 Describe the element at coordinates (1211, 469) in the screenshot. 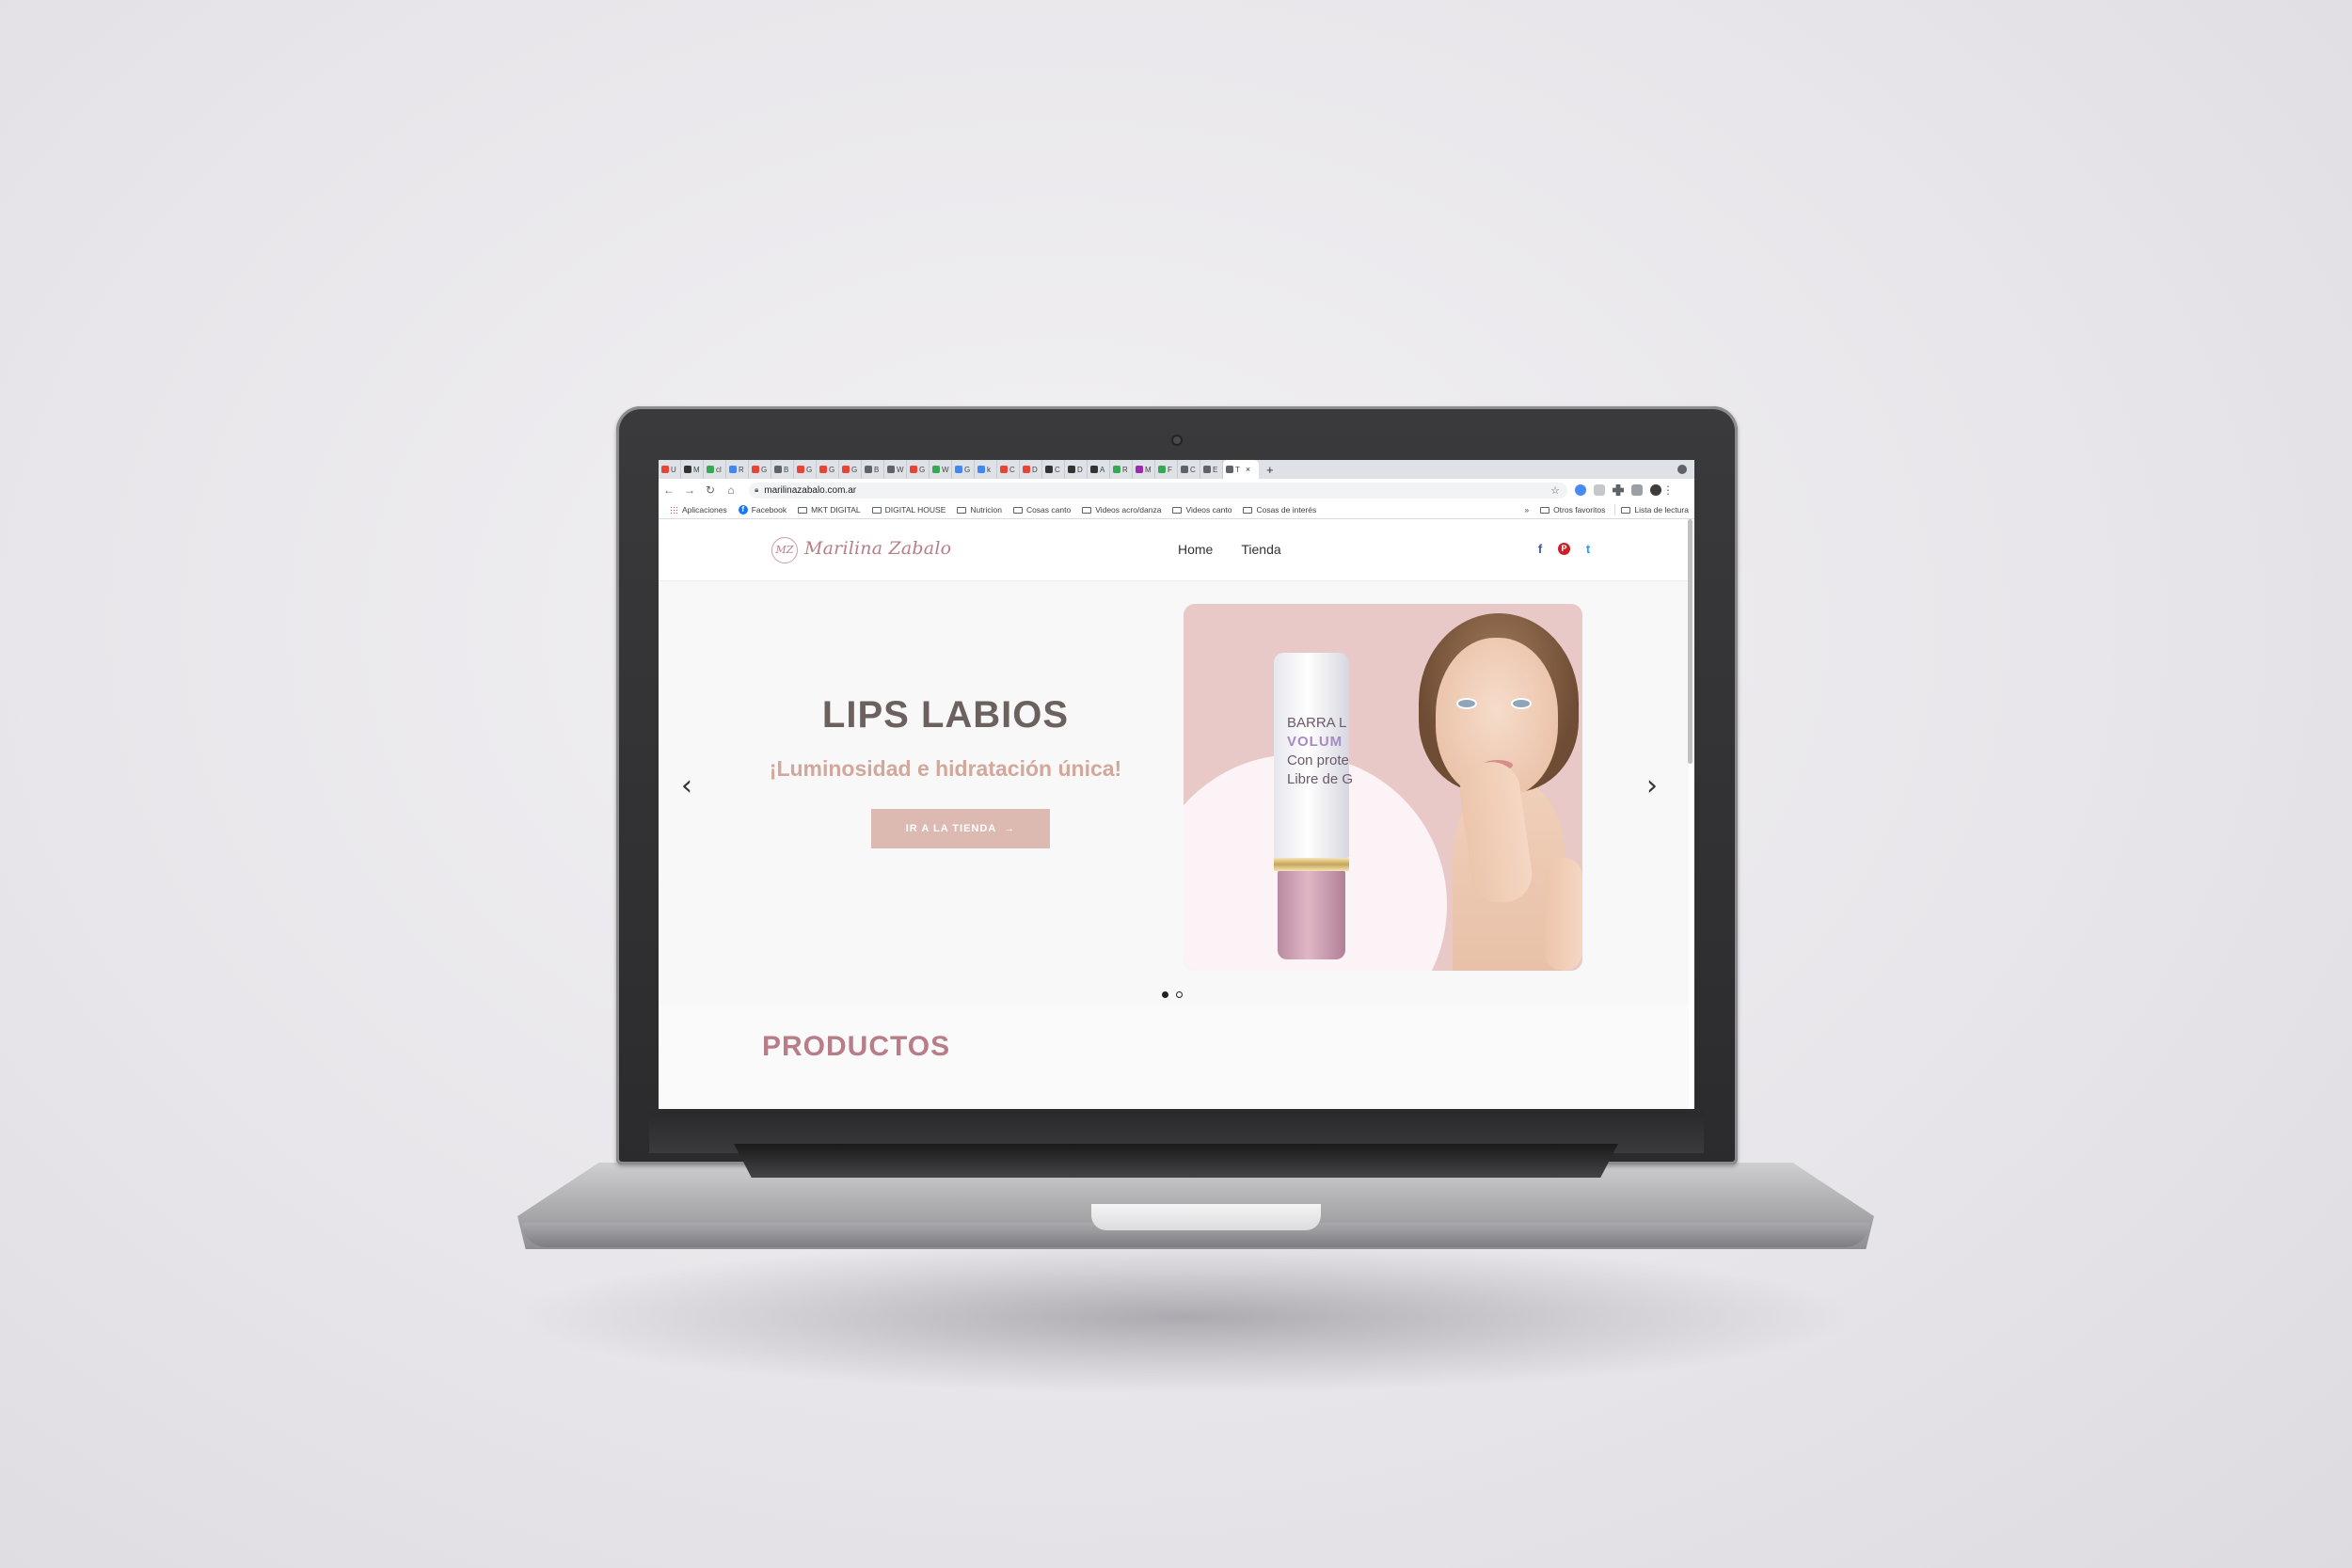

I see `browser-tab: E` at that location.